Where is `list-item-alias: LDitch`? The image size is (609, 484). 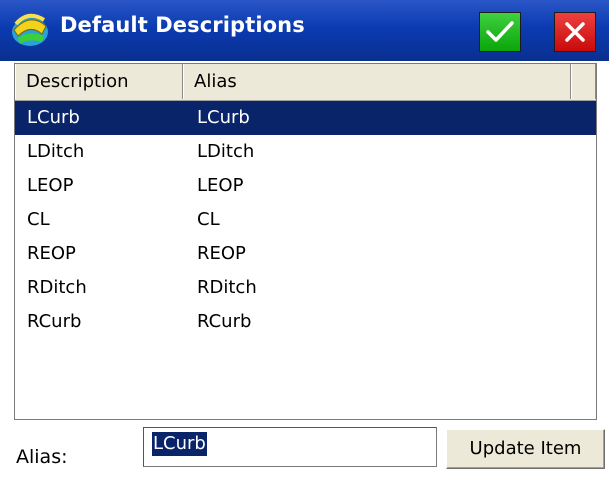
list-item-alias: LDitch is located at coordinates (226, 151).